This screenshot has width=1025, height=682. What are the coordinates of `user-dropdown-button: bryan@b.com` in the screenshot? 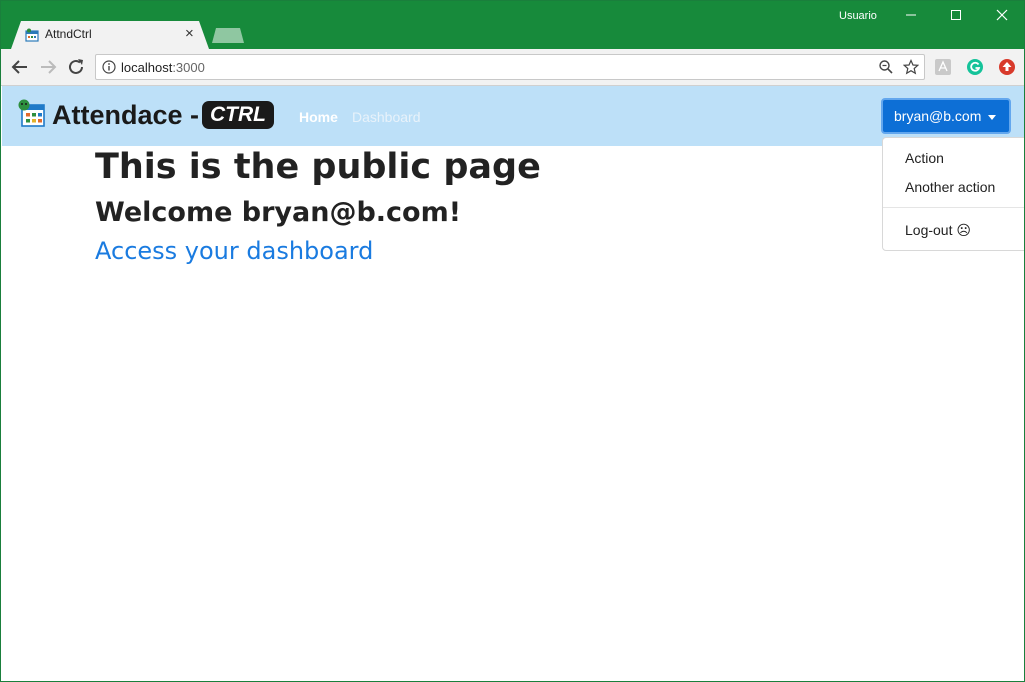 It's located at (946, 116).